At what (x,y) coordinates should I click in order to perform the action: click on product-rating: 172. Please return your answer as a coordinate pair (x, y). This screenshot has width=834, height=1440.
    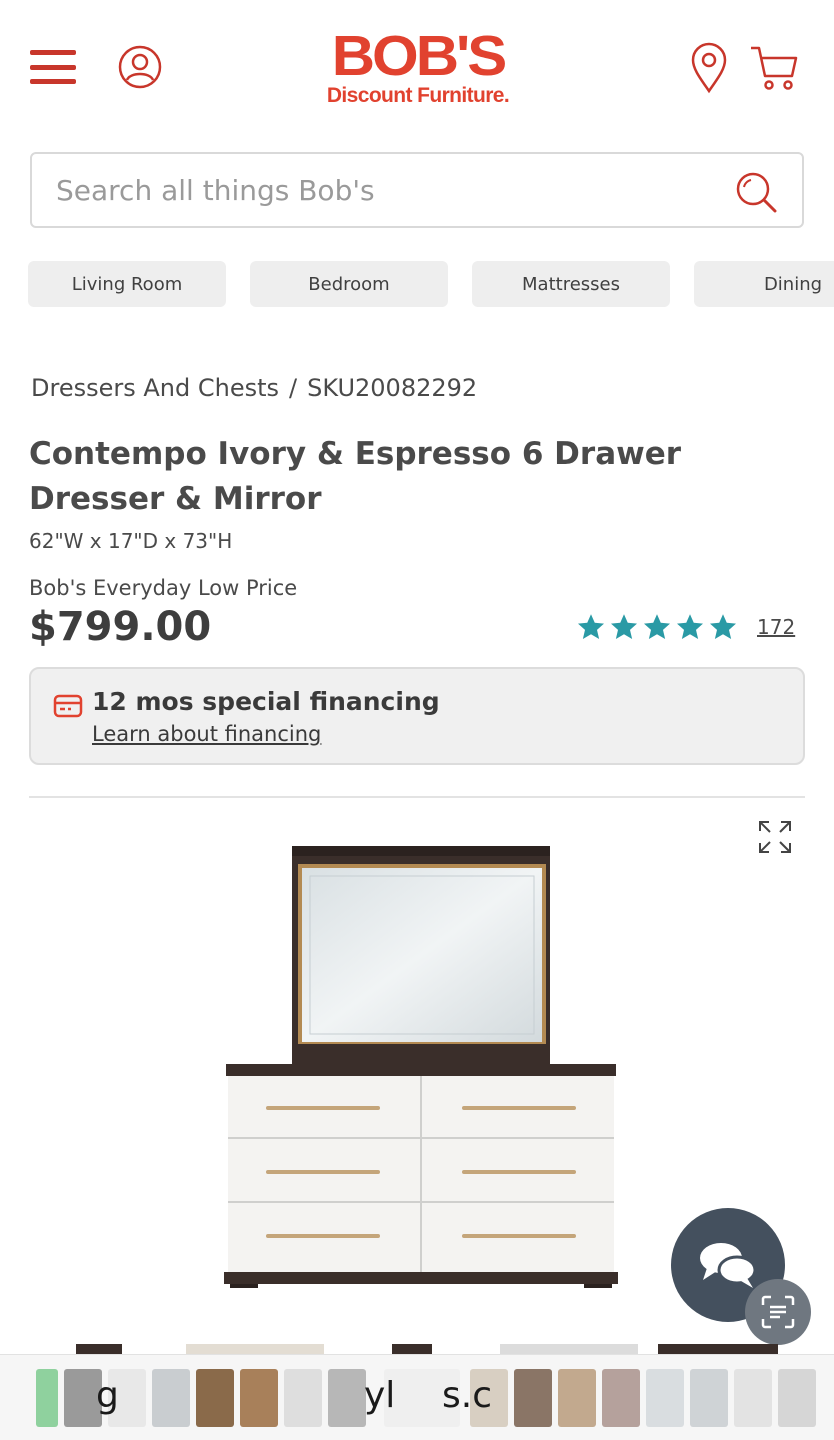
    Looking at the image, I should click on (685, 627).